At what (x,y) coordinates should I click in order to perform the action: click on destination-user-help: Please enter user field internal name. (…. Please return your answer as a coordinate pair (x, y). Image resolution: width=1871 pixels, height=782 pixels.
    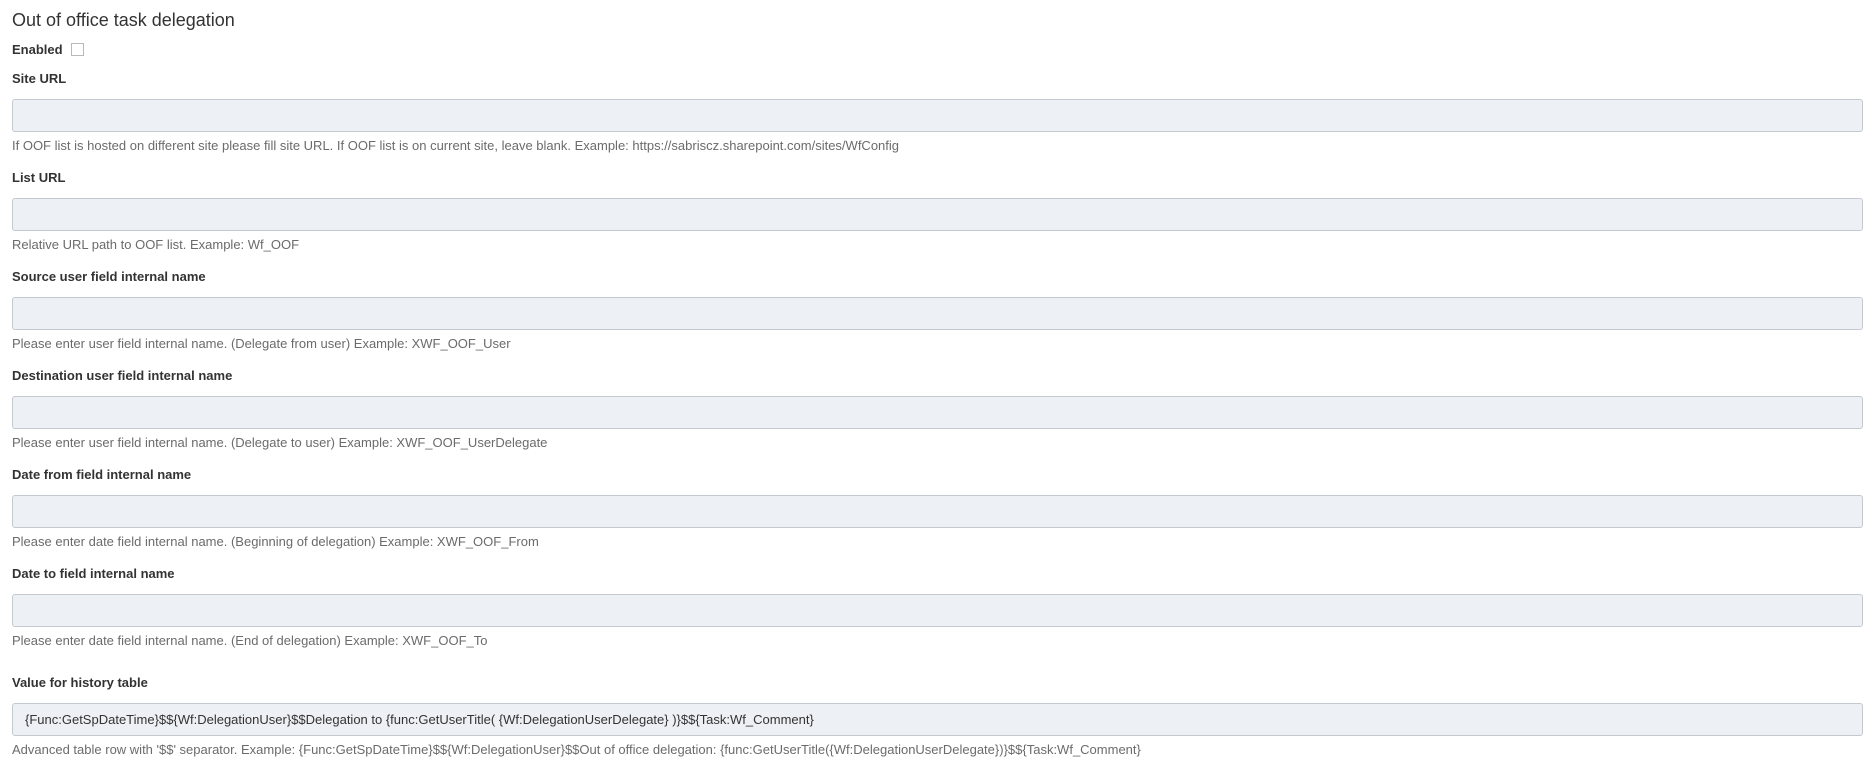
    Looking at the image, I should click on (280, 442).